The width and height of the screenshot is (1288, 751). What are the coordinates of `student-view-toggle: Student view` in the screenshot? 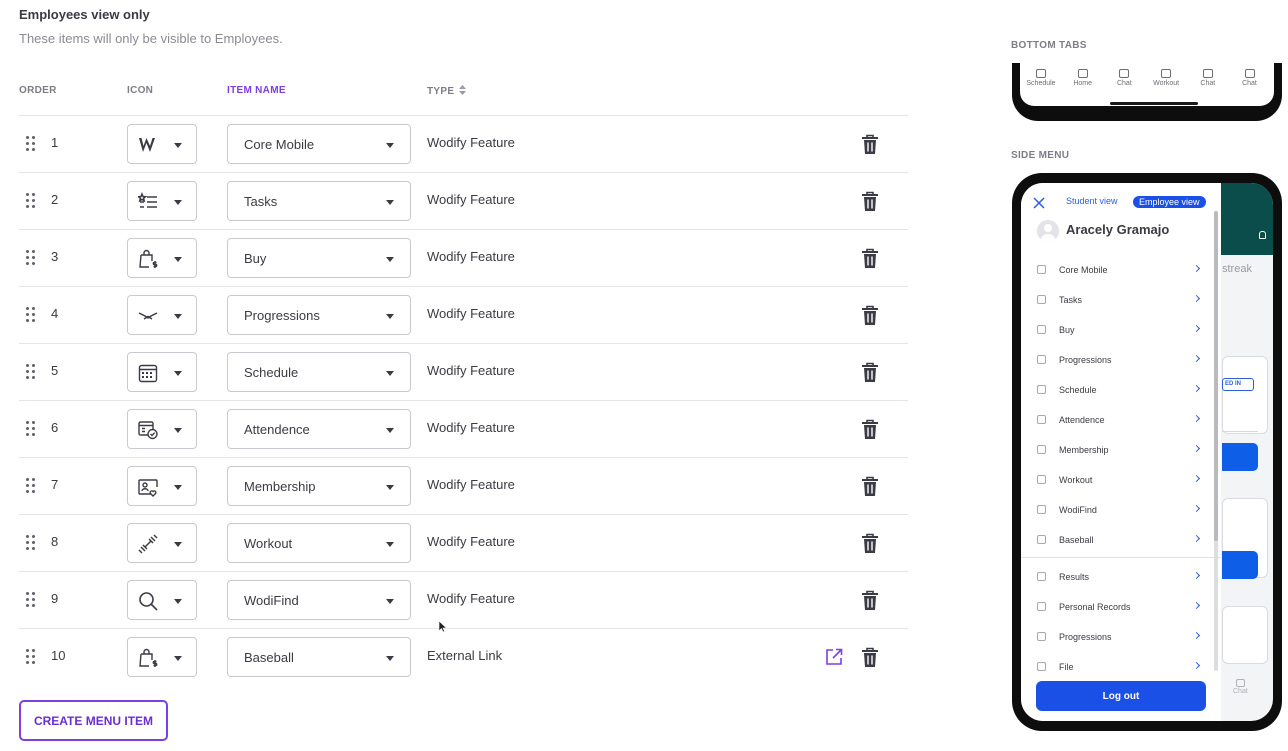 It's located at (1092, 201).